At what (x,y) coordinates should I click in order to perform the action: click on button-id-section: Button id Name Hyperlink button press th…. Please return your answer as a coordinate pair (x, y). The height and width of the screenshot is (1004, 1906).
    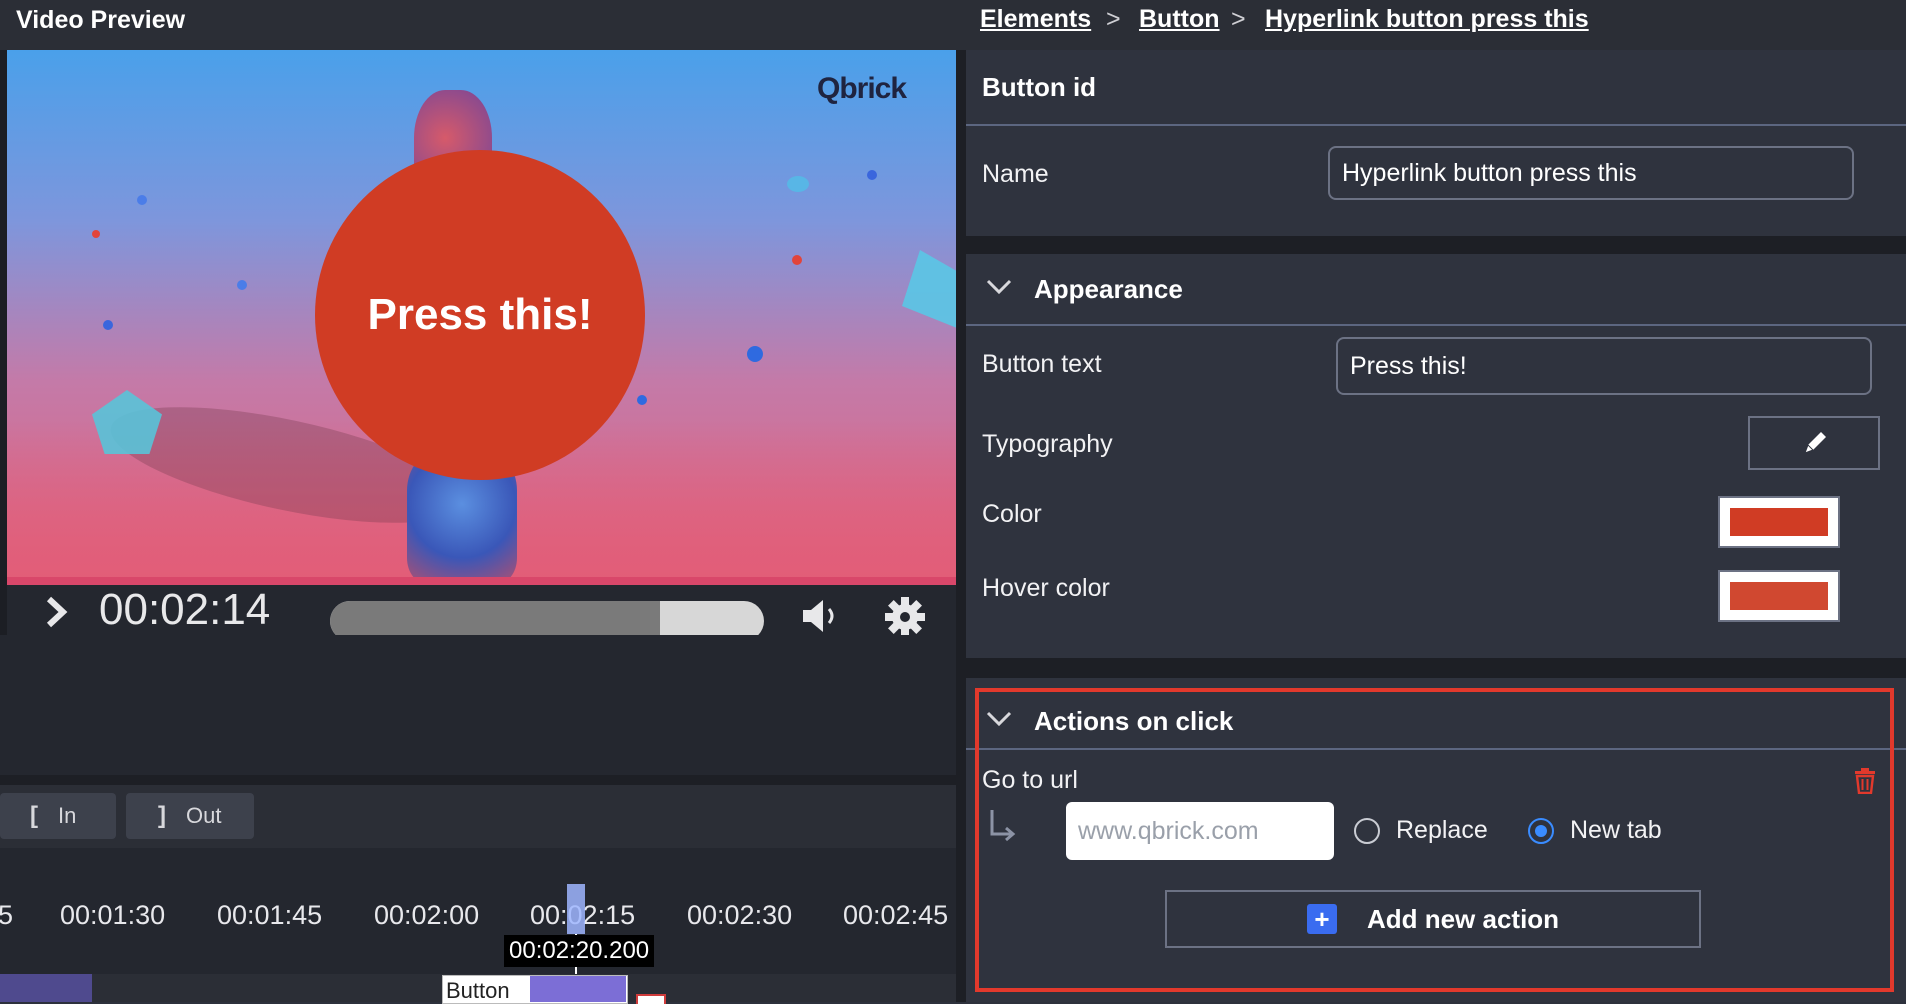
    Looking at the image, I should click on (1436, 143).